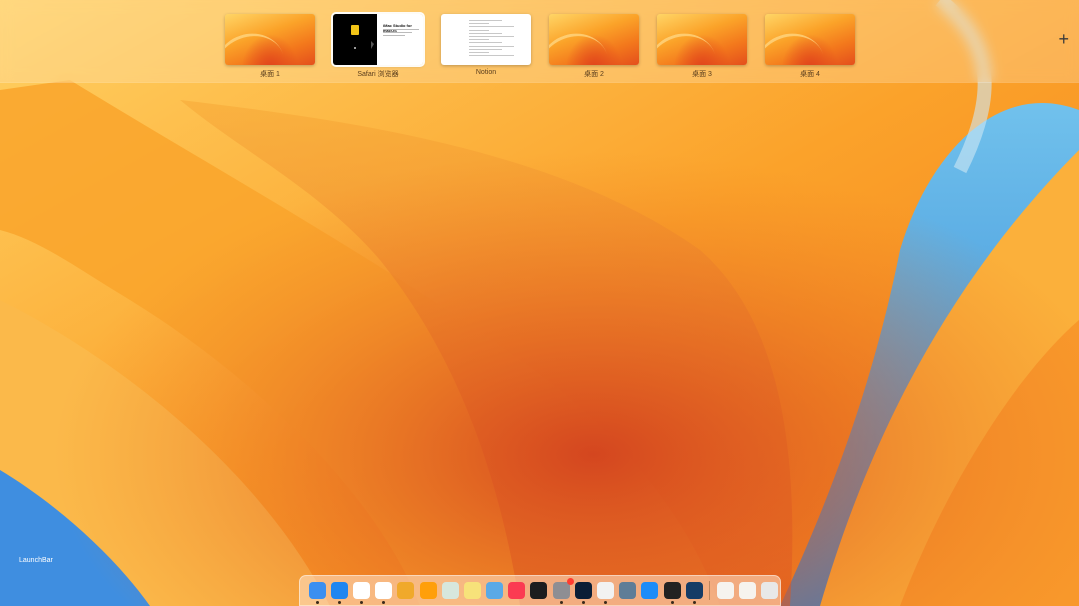  I want to click on add-space-button: +, so click(1063, 39).